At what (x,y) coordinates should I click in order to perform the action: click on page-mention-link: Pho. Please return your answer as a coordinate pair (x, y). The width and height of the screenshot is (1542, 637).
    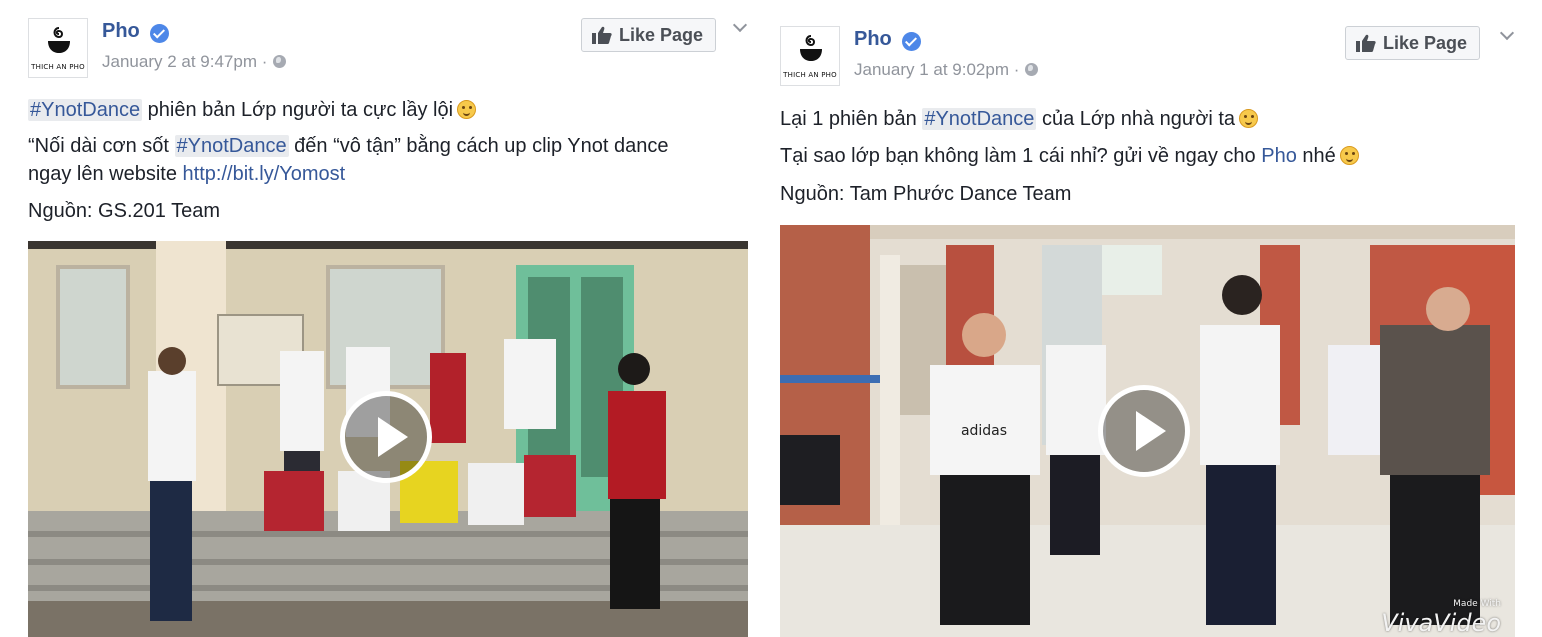
    Looking at the image, I should click on (1279, 156).